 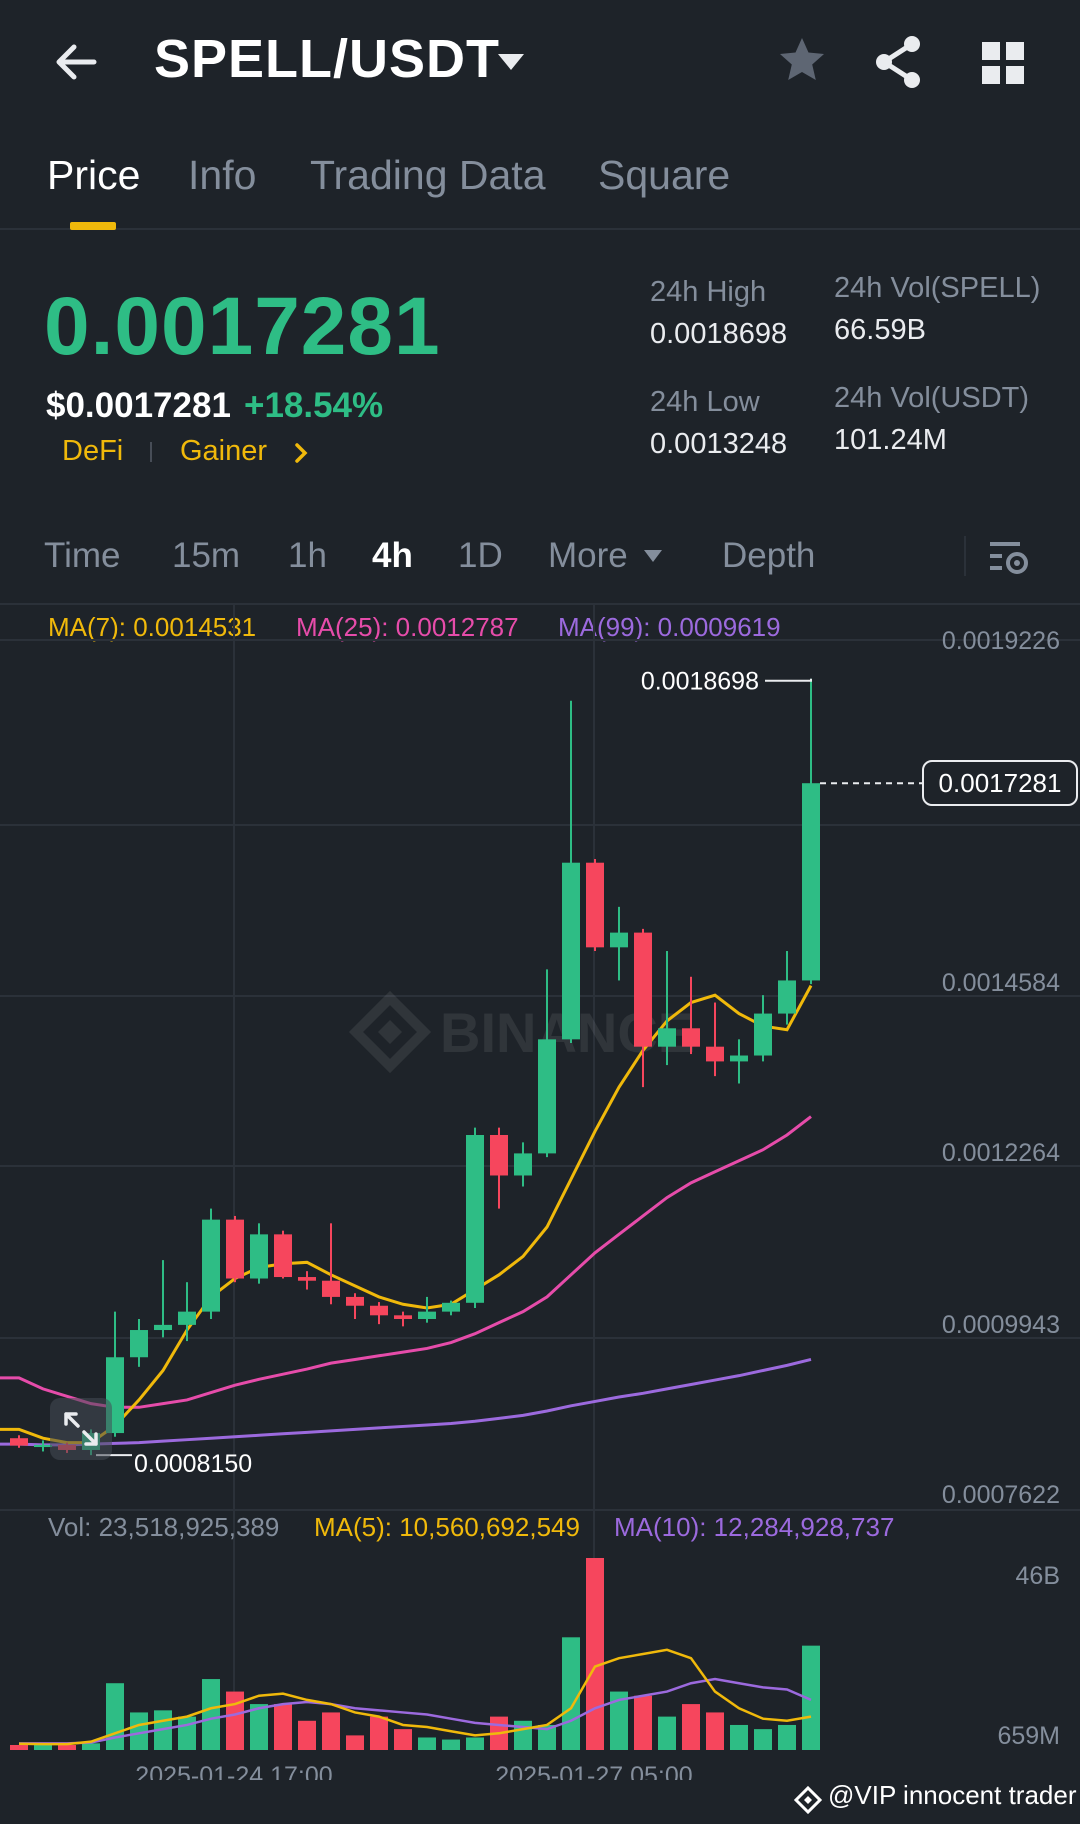 What do you see at coordinates (705, 402) in the screenshot?
I see `low-24h-label: 24h Low` at bounding box center [705, 402].